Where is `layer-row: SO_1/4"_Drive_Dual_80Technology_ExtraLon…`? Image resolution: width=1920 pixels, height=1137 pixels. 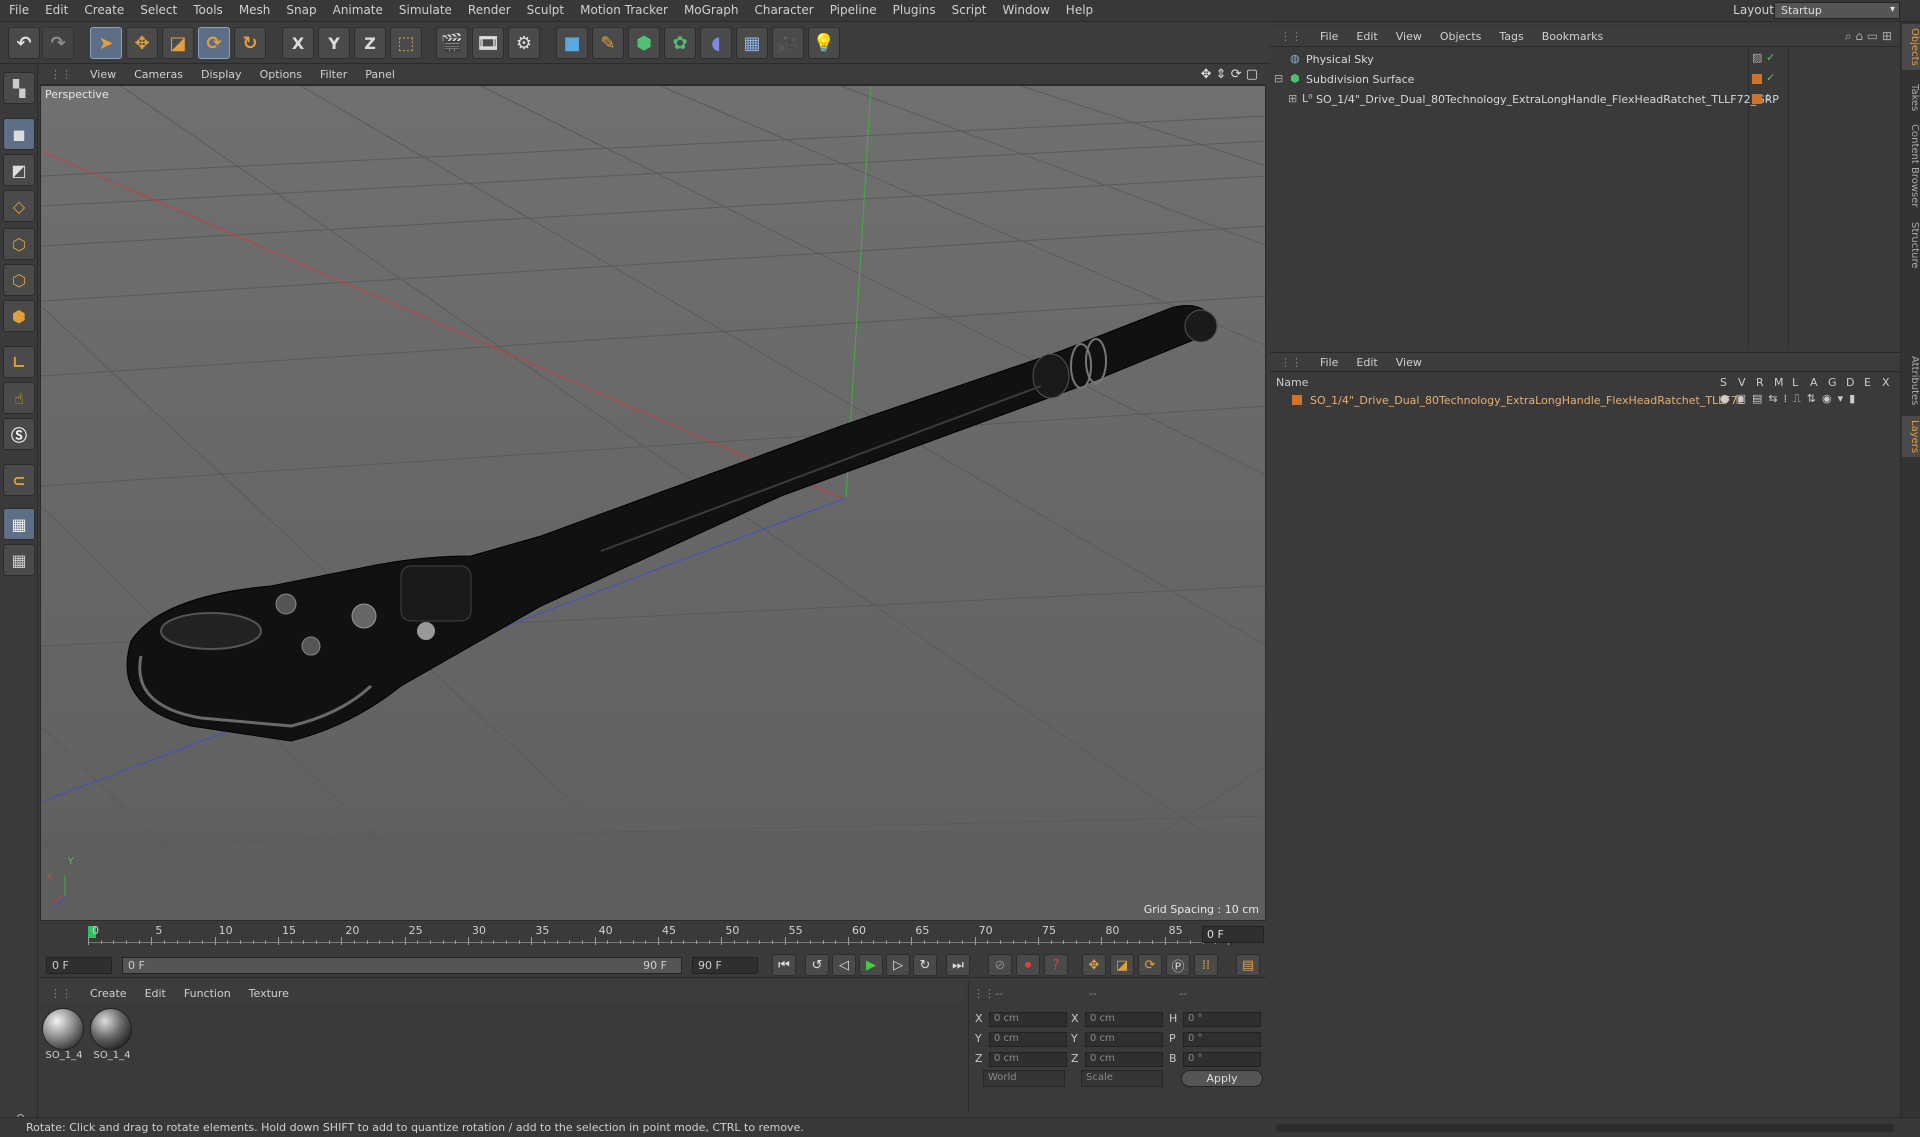
layer-row: SO_1/4"_Drive_Dual_80Technology_ExtraLon… is located at coordinates (1585, 400).